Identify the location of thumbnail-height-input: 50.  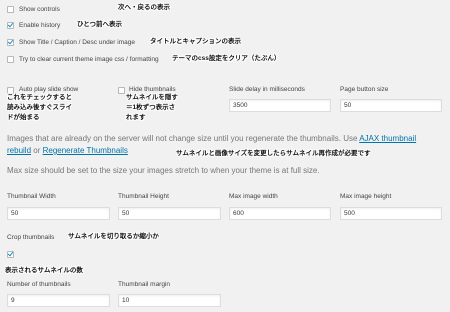
(169, 213).